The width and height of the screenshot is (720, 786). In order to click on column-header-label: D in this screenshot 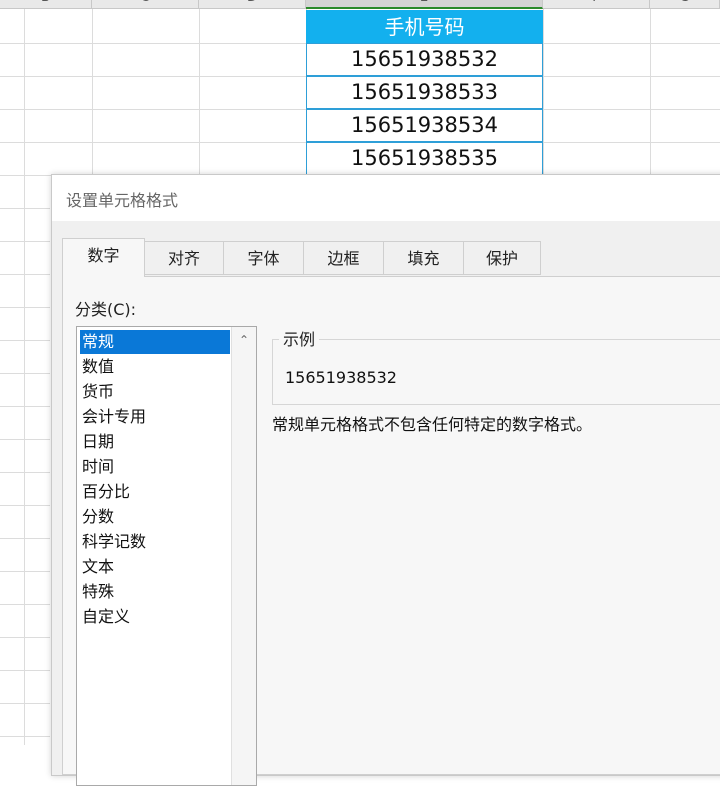, I will do `click(252, 2)`.